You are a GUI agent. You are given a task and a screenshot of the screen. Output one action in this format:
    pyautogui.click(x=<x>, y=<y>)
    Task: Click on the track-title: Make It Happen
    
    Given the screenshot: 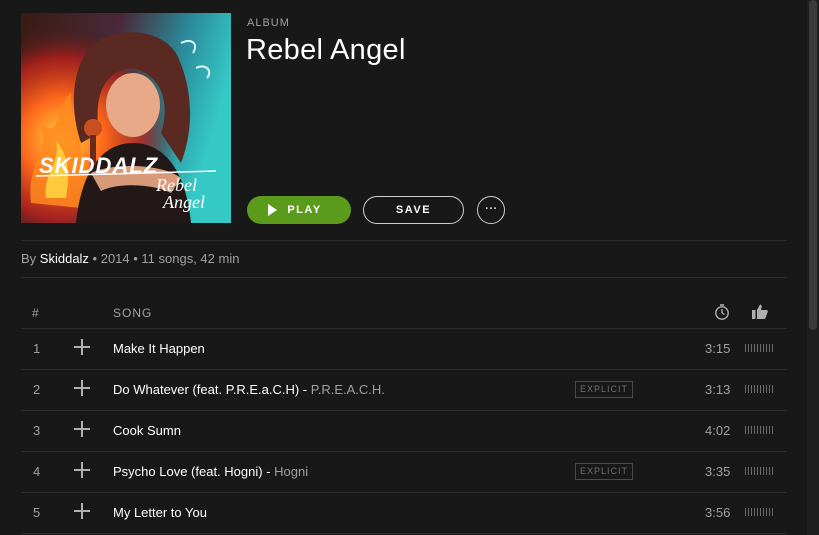 What is the action you would take?
    pyautogui.click(x=159, y=348)
    